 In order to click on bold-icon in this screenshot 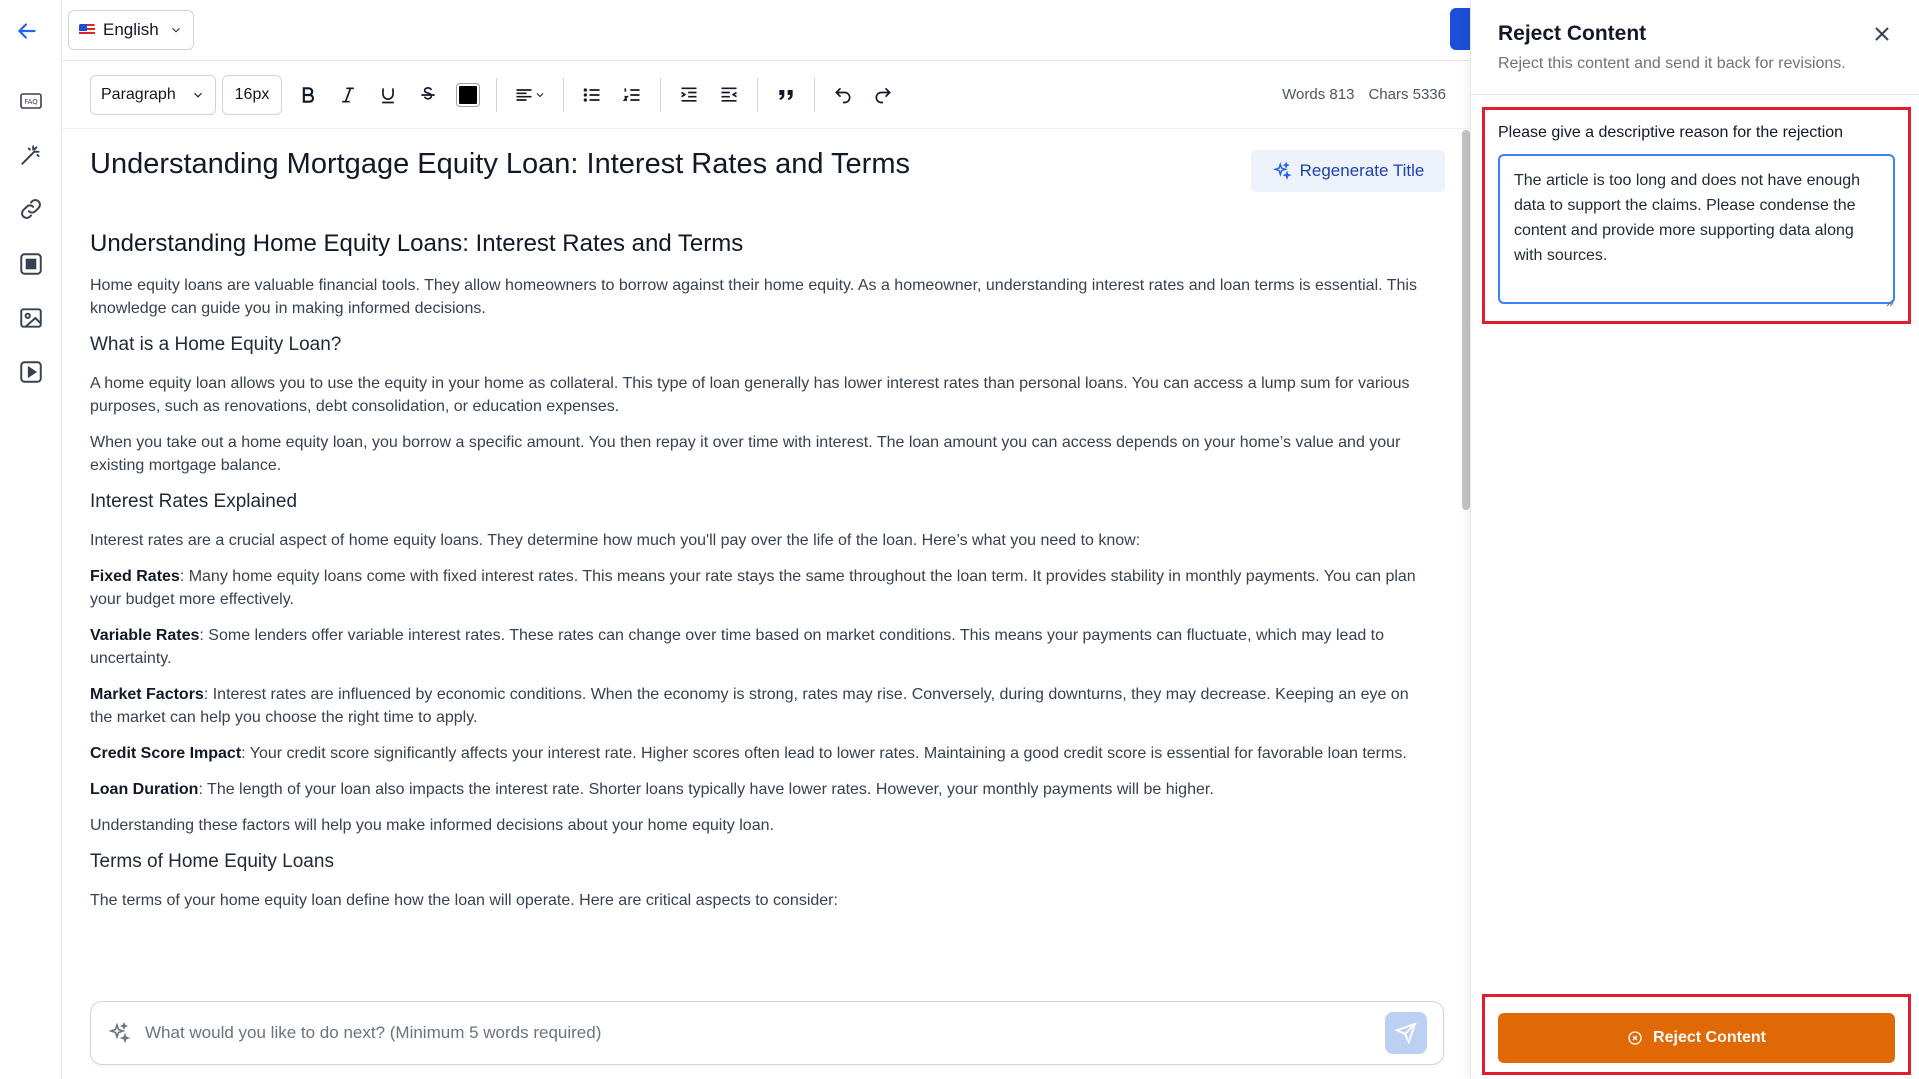, I will do `click(308, 94)`.